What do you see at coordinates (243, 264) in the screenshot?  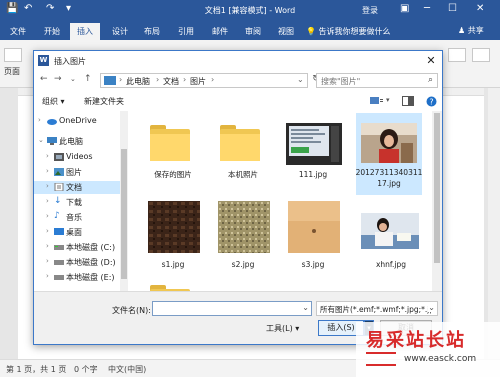 I see `file-name: s2.jpg` at bounding box center [243, 264].